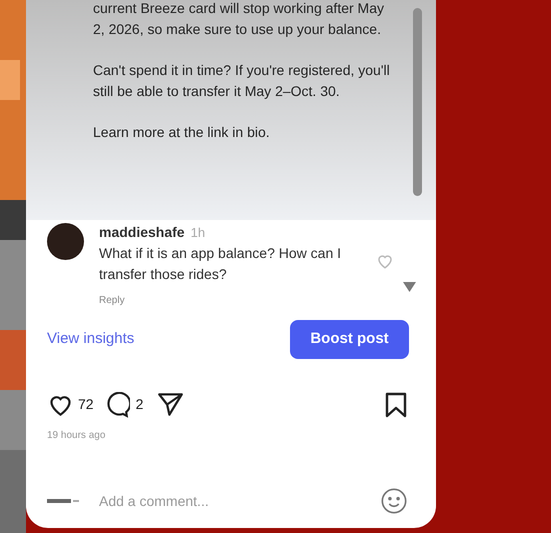  Describe the element at coordinates (76, 436) in the screenshot. I see `post-time: 19 hours ago` at that location.